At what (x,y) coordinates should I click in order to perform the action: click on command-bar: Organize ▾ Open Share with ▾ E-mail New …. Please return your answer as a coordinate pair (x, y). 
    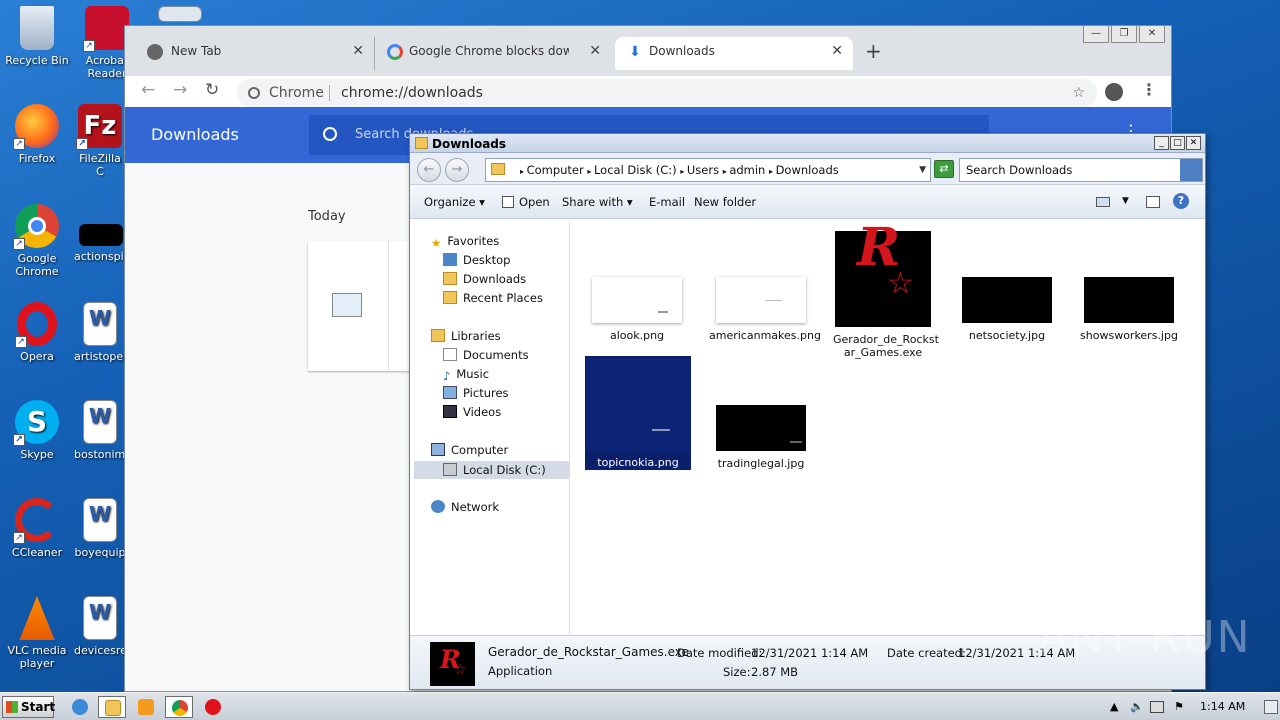
    Looking at the image, I should click on (807, 202).